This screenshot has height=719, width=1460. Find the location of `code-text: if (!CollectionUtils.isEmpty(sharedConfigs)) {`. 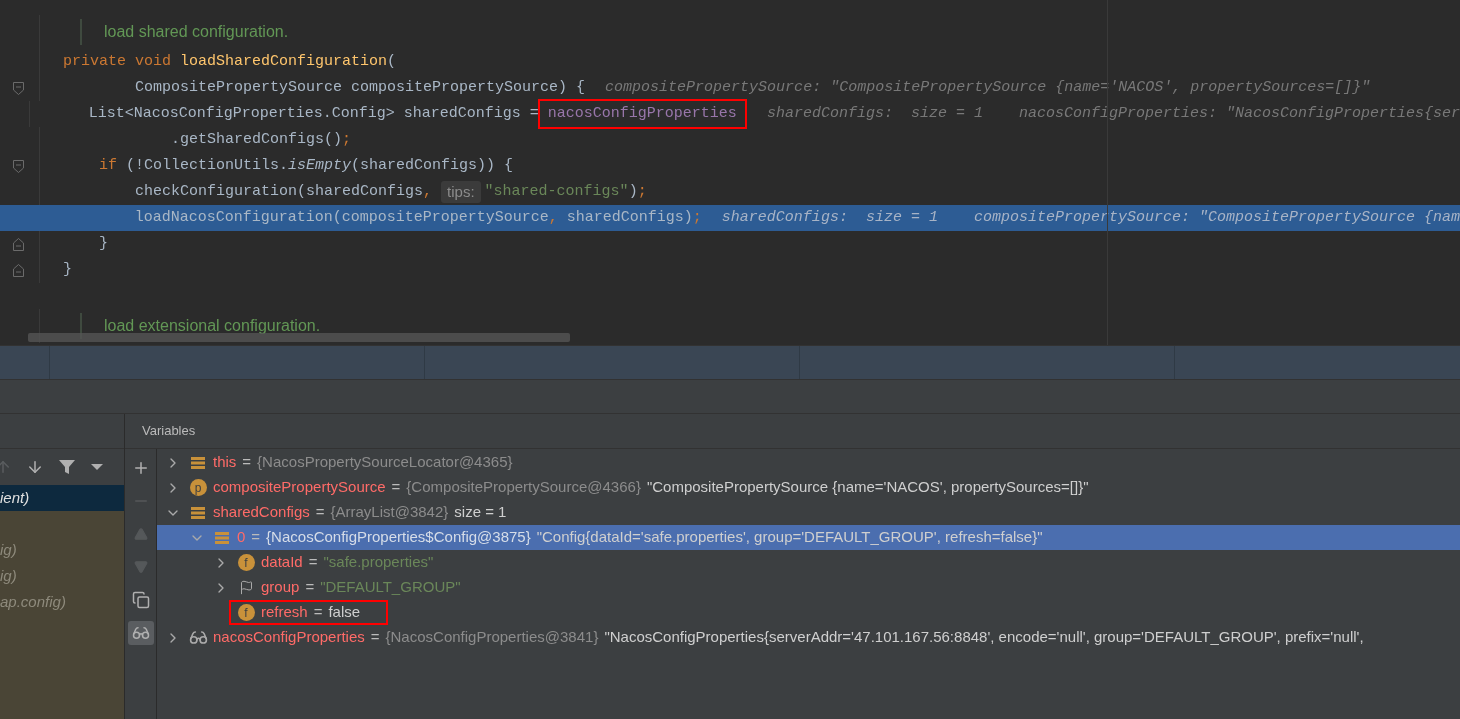

code-text: if (!CollectionUtils.isEmpty(sharedConfigs)) { is located at coordinates (306, 165).